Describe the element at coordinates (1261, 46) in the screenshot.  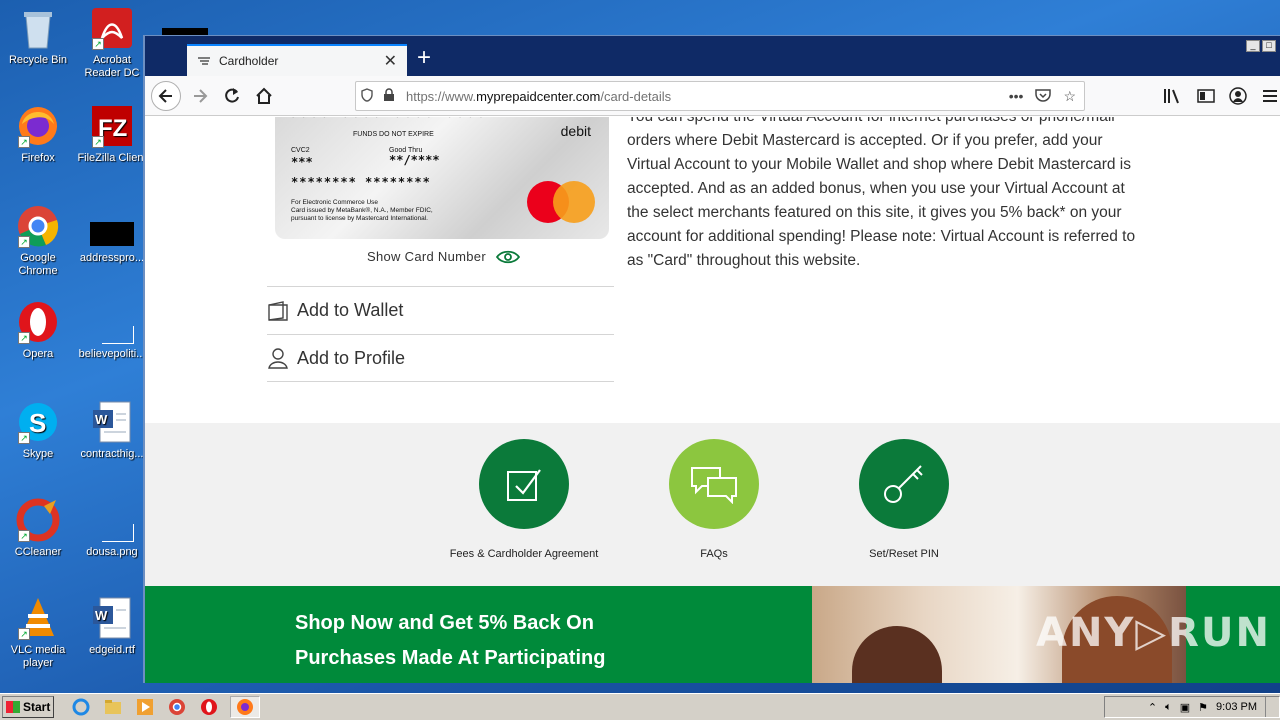
I see `window-controls: _ □` at that location.